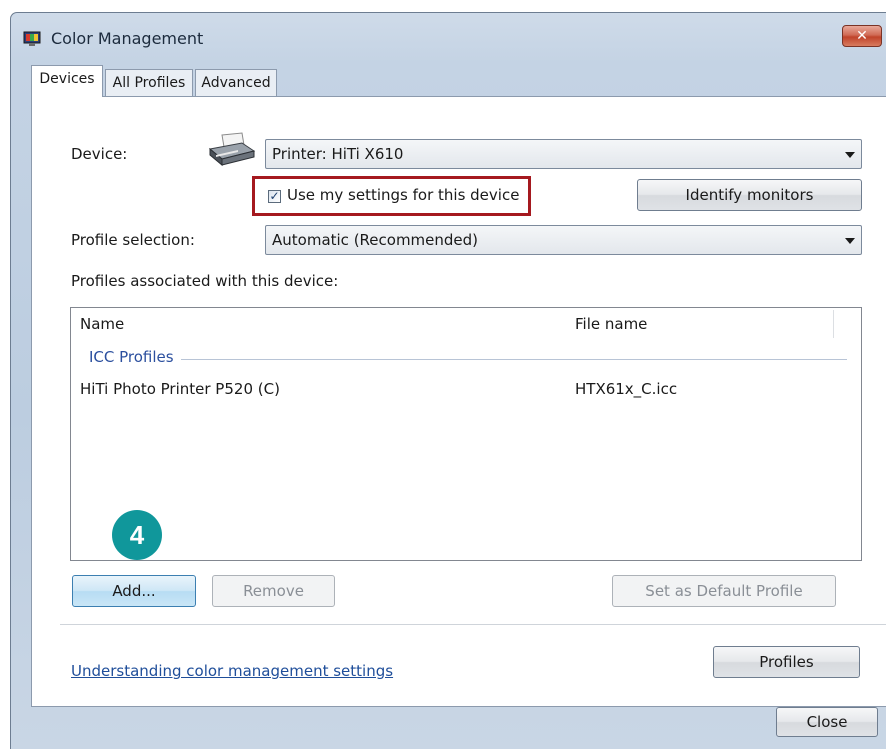  What do you see at coordinates (67, 81) in the screenshot?
I see `tab-devices: Devices` at bounding box center [67, 81].